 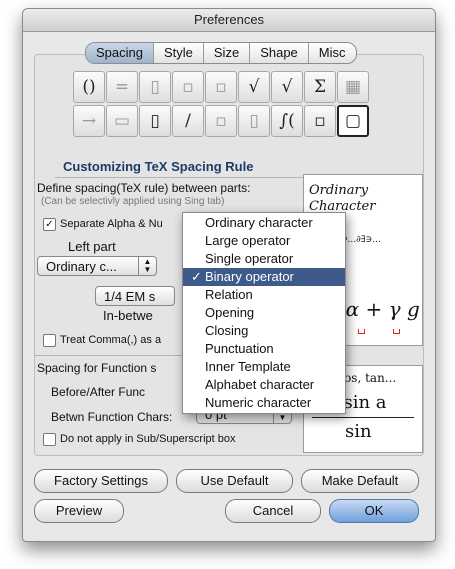 What do you see at coordinates (234, 481) in the screenshot?
I see `use-default-button: Use Default` at bounding box center [234, 481].